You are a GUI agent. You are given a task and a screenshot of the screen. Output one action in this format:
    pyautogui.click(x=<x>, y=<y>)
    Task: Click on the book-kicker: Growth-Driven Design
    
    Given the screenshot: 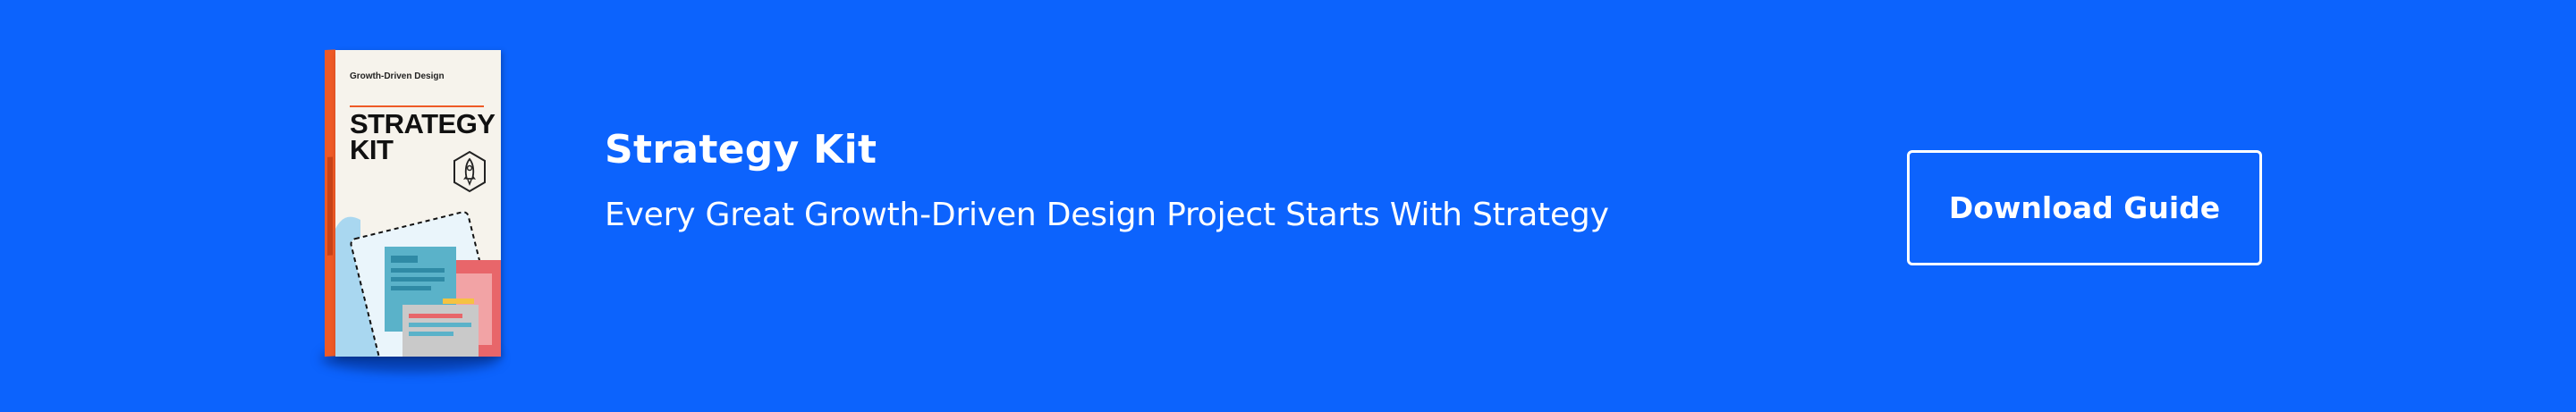 What is the action you would take?
    pyautogui.click(x=397, y=76)
    